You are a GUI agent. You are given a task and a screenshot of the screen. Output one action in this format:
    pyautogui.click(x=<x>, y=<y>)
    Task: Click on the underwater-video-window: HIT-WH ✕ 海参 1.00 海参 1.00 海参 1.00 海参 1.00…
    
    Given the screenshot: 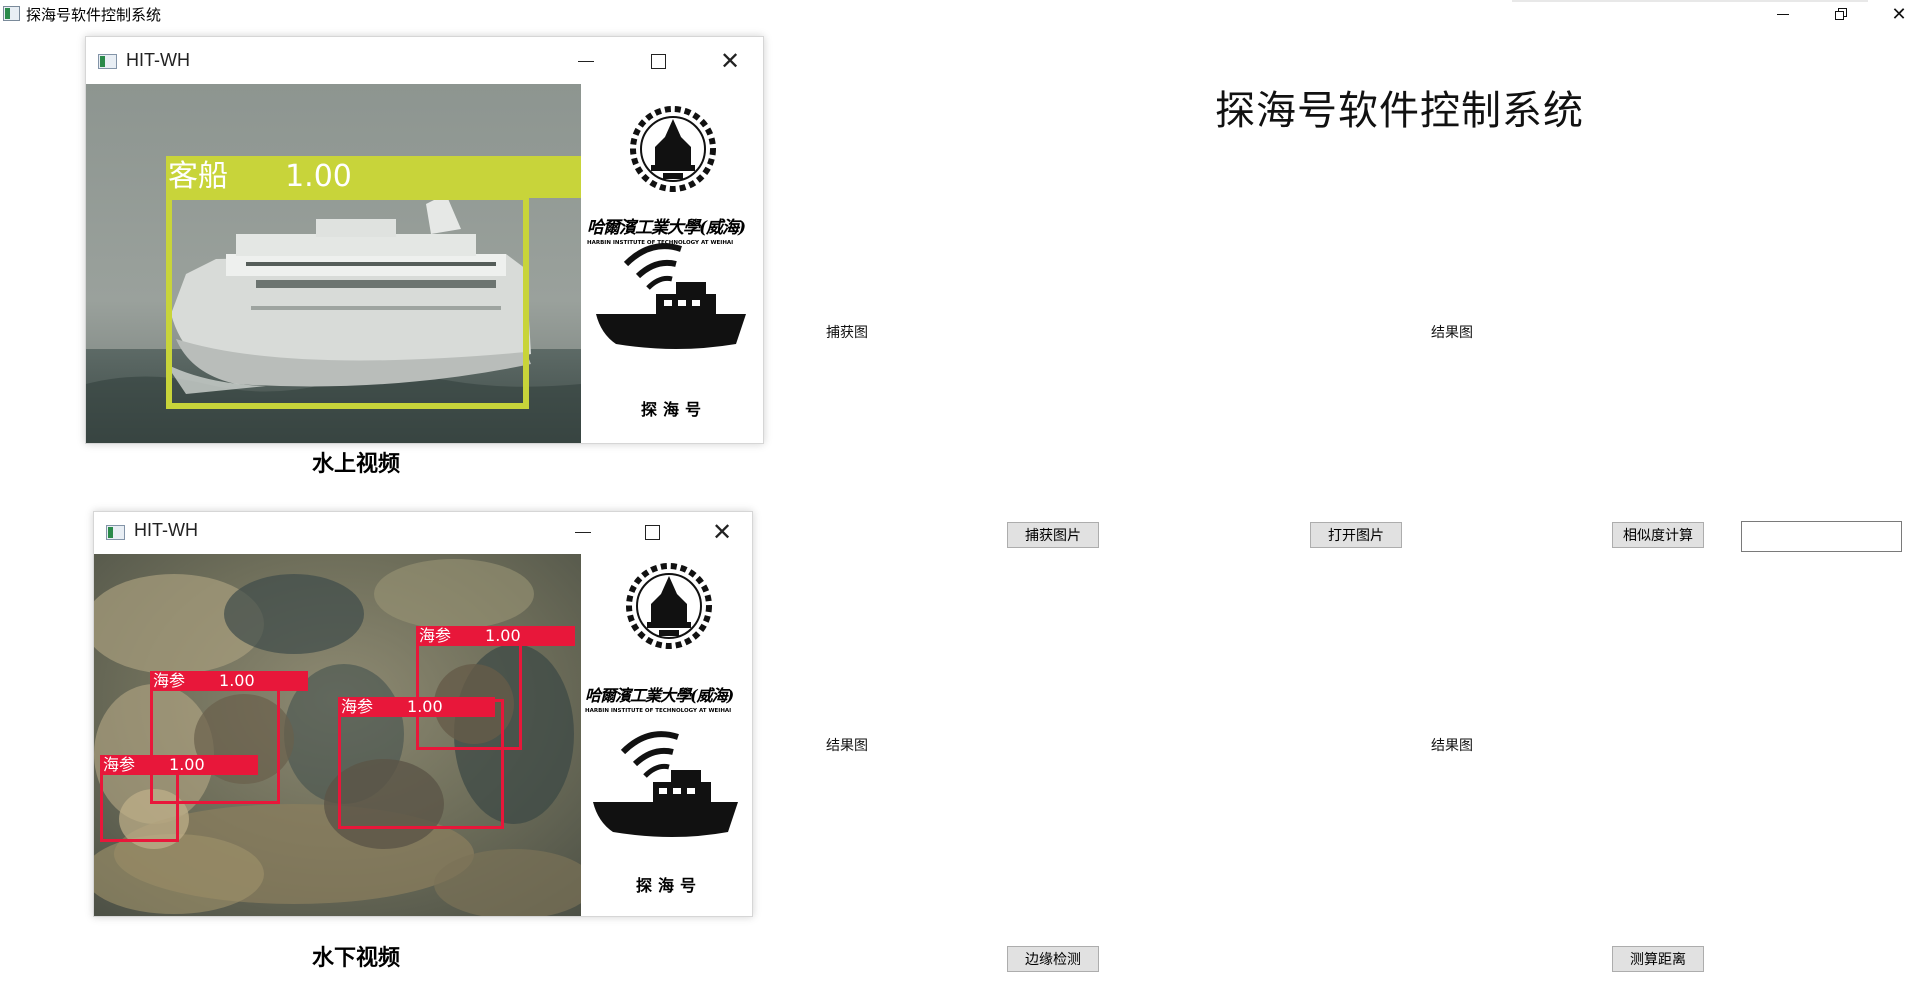 What is the action you would take?
    pyautogui.click(x=423, y=714)
    